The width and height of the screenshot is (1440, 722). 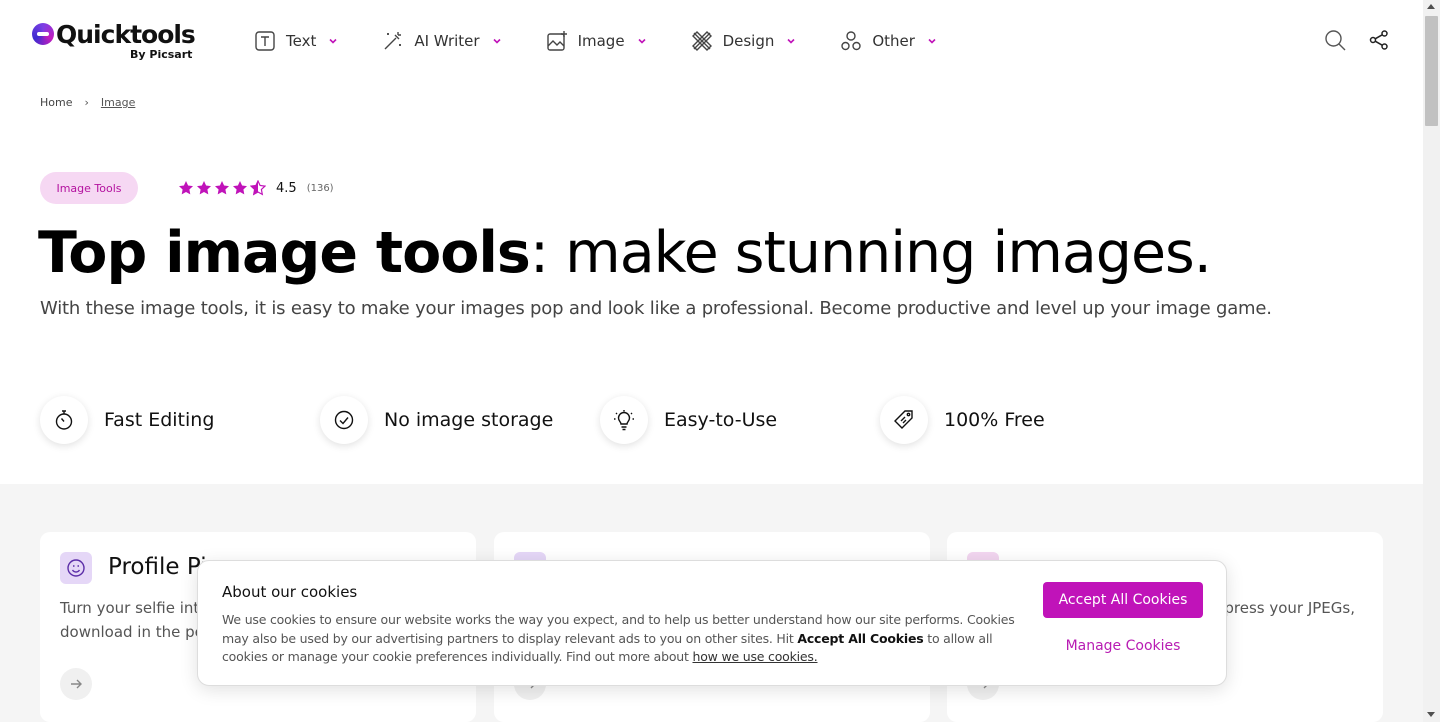 I want to click on nav-item-ai-writer: AI Writer, so click(x=441, y=41).